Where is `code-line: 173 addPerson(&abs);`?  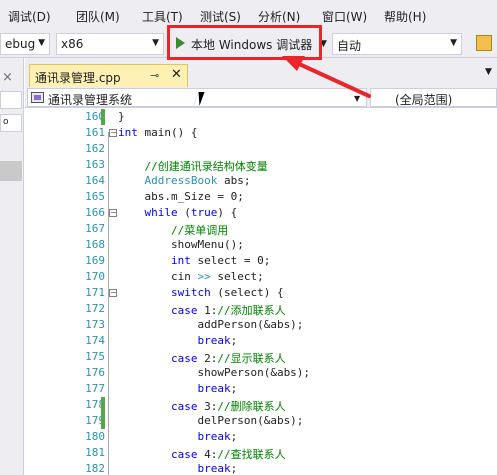 code-line: 173 addPerson(&abs); is located at coordinates (261, 325).